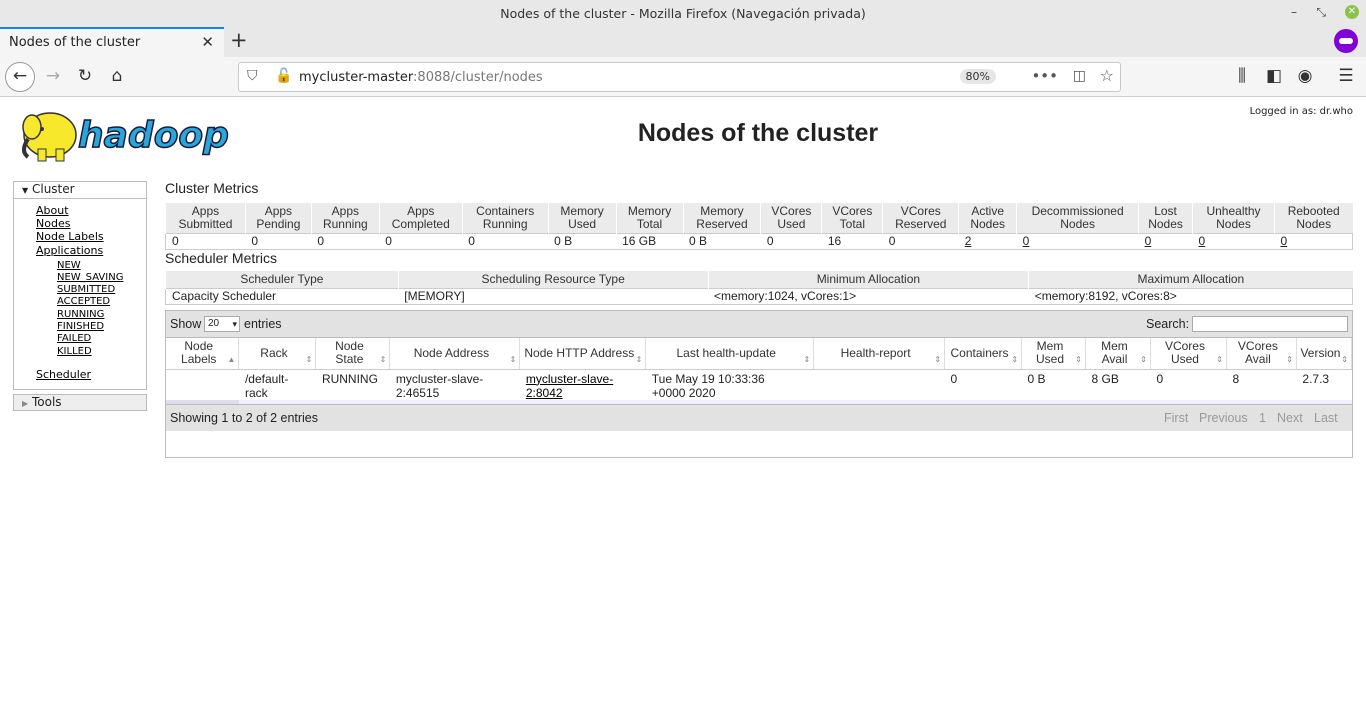 This screenshot has height=728, width=1366. Describe the element at coordinates (63, 374) in the screenshot. I see `nav-link-scheduler: Scheduler` at that location.